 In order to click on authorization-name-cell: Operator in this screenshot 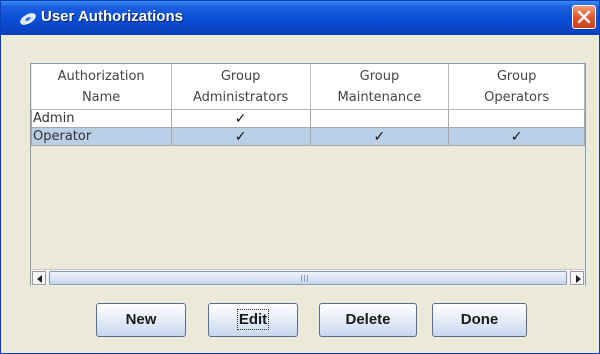, I will do `click(101, 136)`.